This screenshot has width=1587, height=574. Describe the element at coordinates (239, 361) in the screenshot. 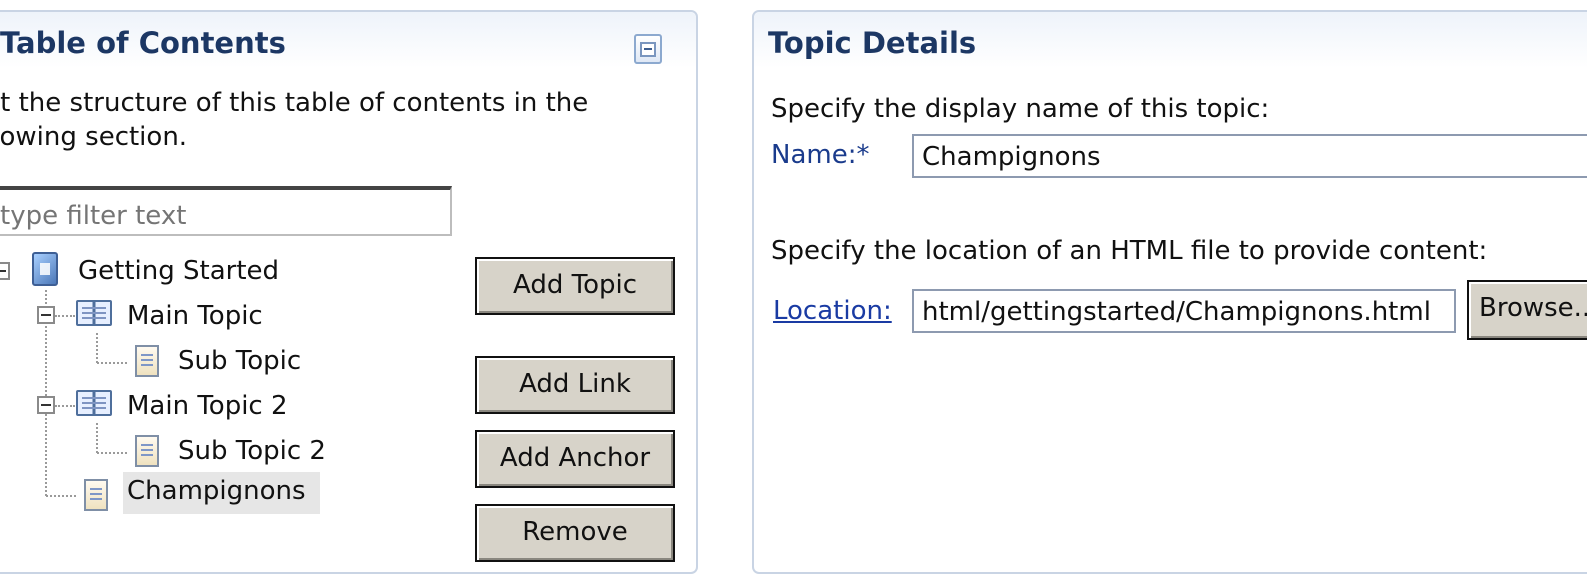

I see `tree-item-sub-topic: Sub Topic` at that location.